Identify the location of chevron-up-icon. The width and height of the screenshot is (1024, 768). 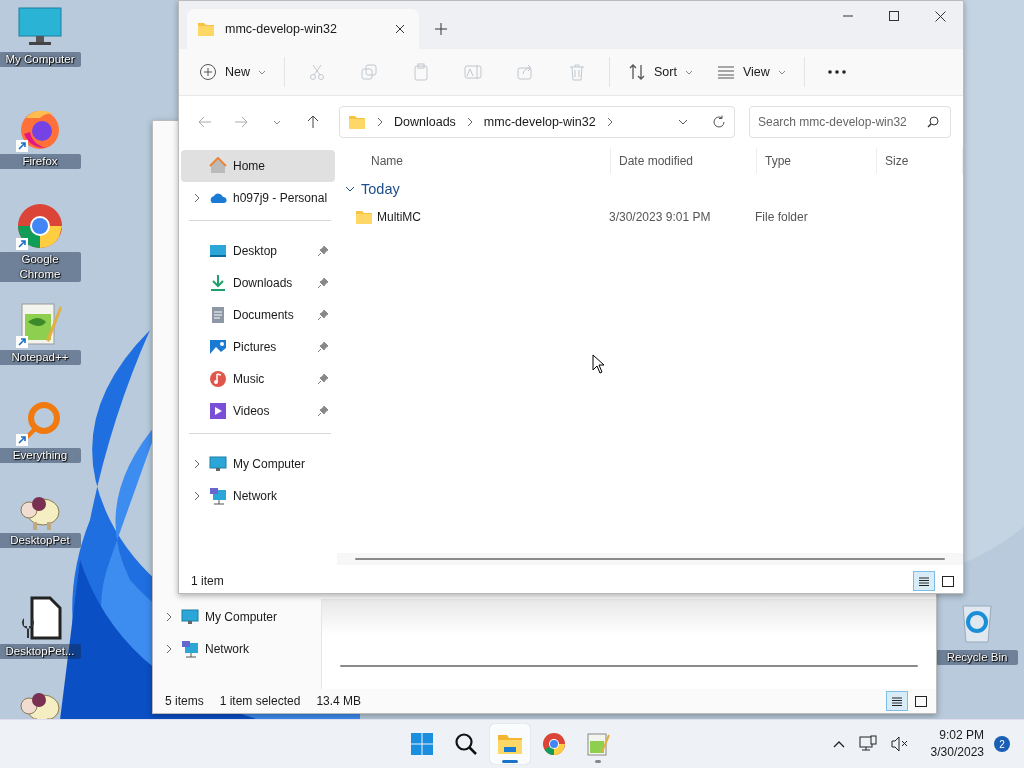
(838, 744).